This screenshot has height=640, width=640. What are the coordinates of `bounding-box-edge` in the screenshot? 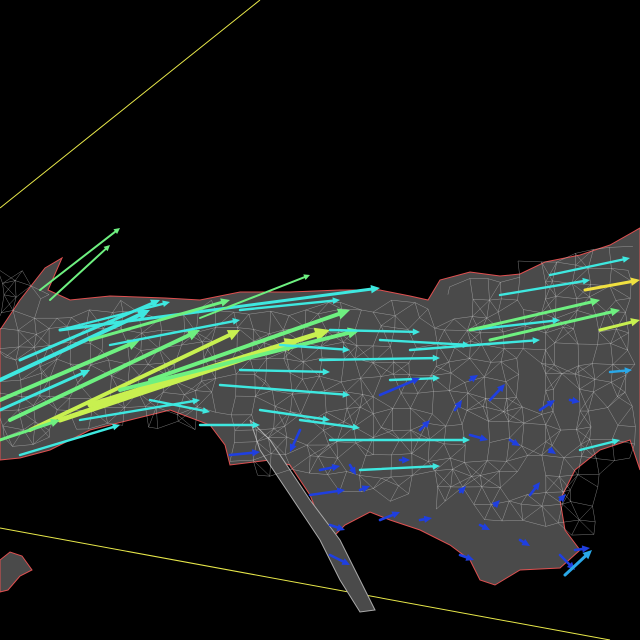 It's located at (130, 104).